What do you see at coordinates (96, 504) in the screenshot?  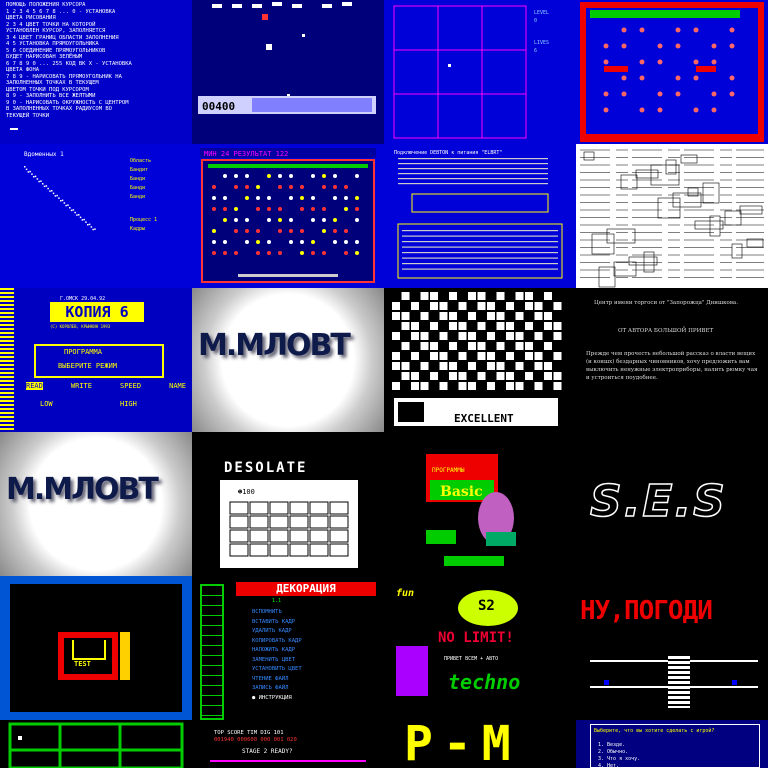 I see `tile-logo-2: M.MЛOBT` at bounding box center [96, 504].